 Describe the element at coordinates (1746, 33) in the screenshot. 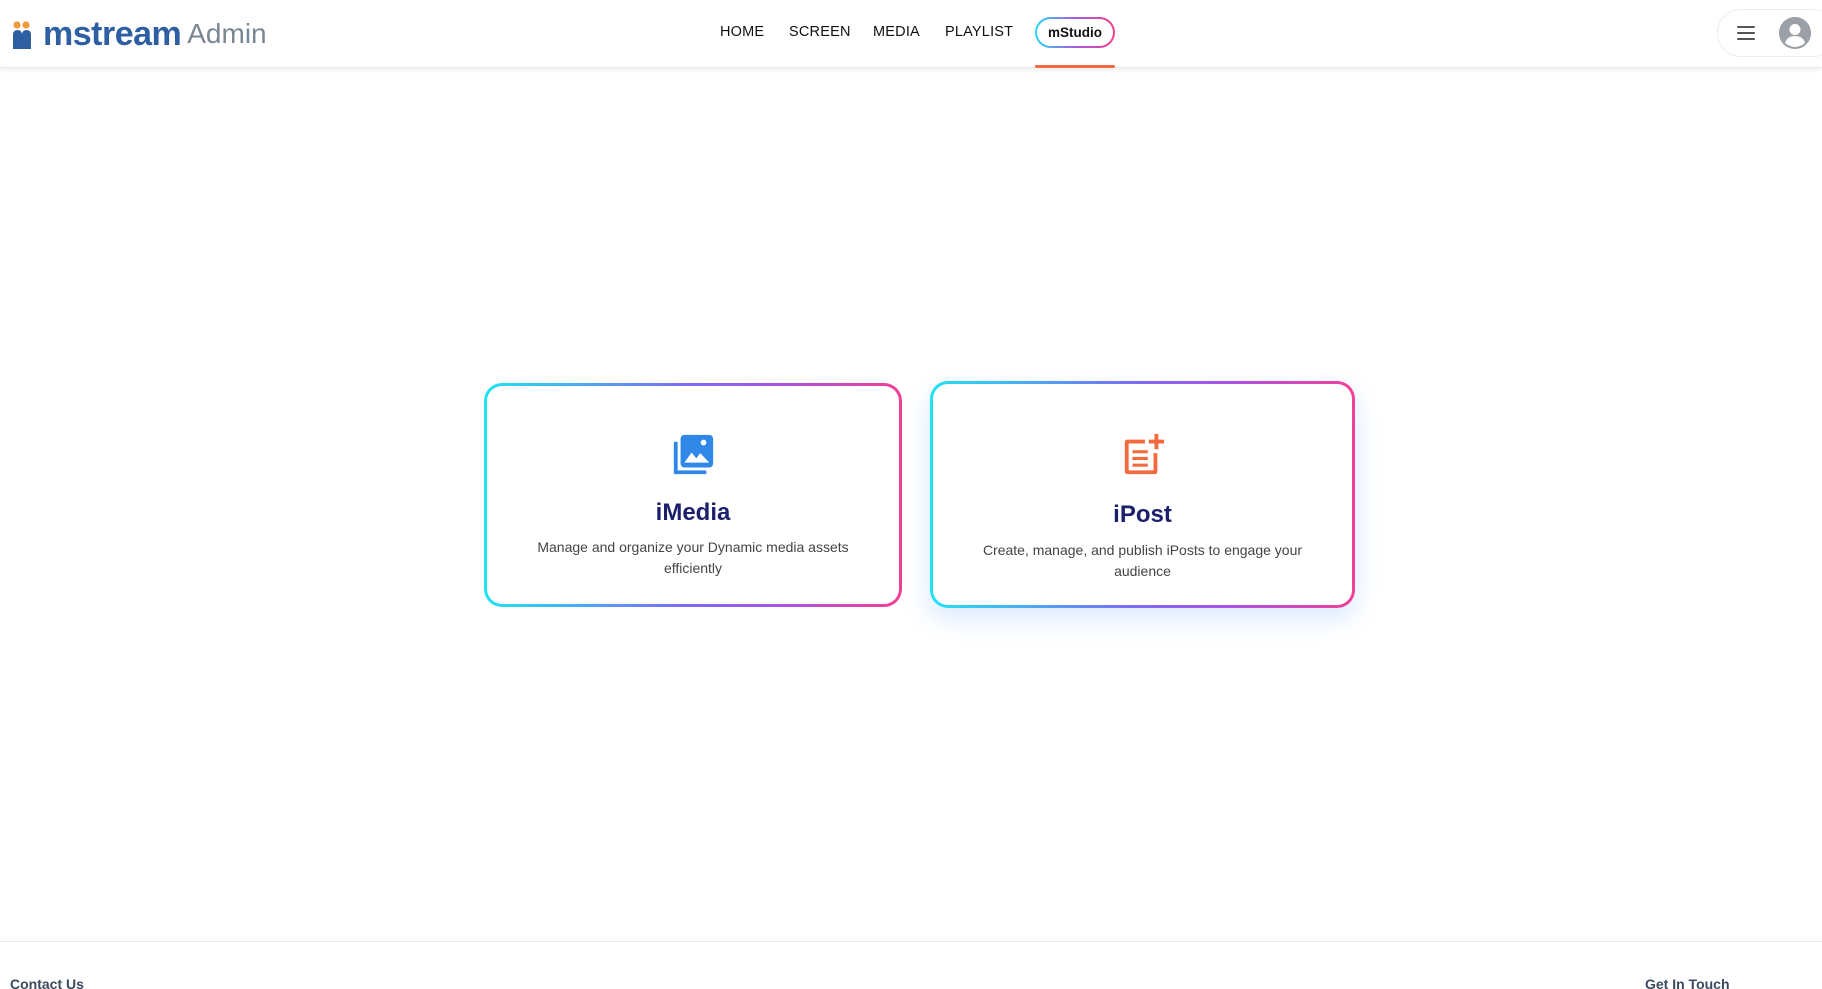

I see `hamburger-icon` at that location.